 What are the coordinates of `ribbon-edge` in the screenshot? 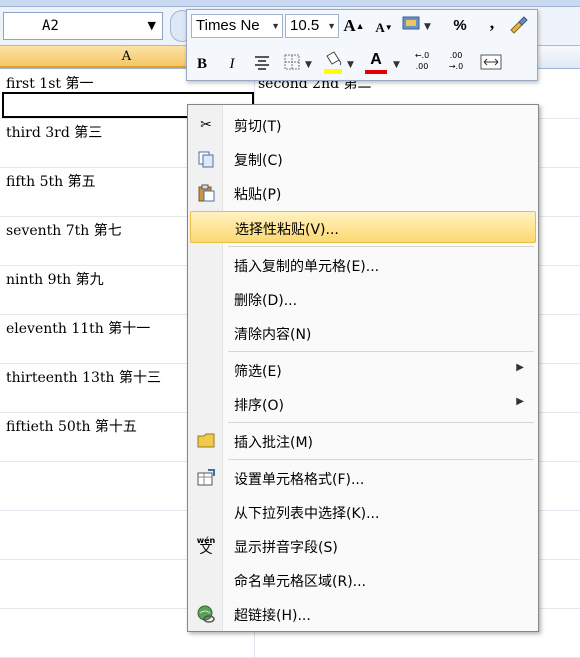 It's located at (290, 3).